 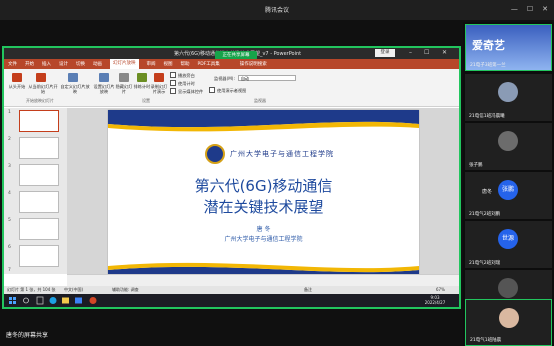 I want to click on slide-count-status: 幻灯片 第 1 张，共 104 张, so click(x=31, y=289).